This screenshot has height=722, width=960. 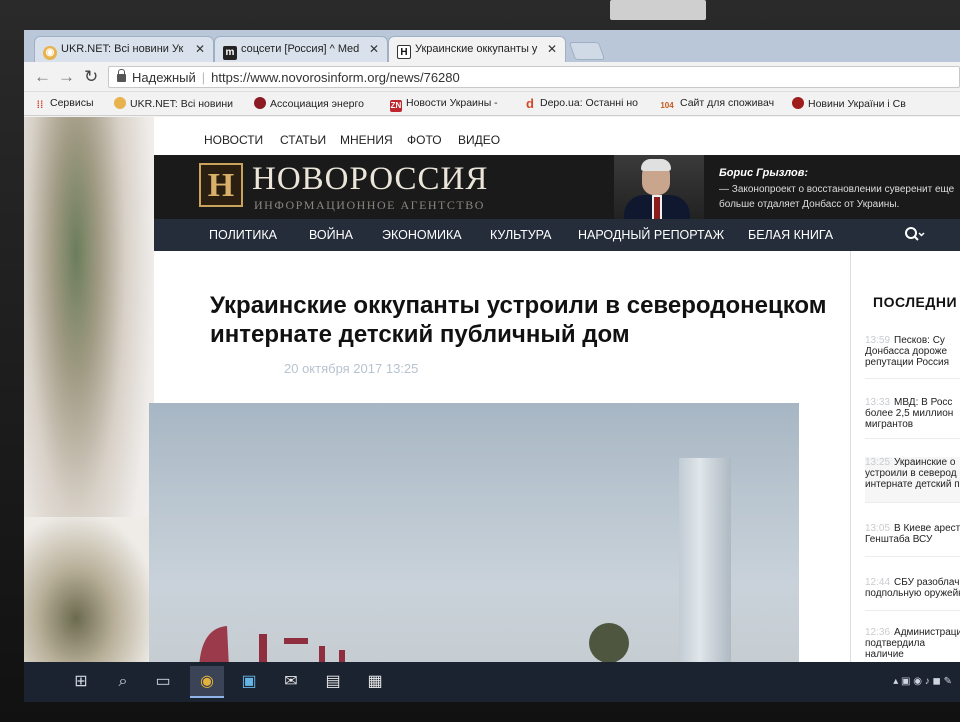 I want to click on nav-politics: ПОЛИТИКА, so click(x=243, y=235).